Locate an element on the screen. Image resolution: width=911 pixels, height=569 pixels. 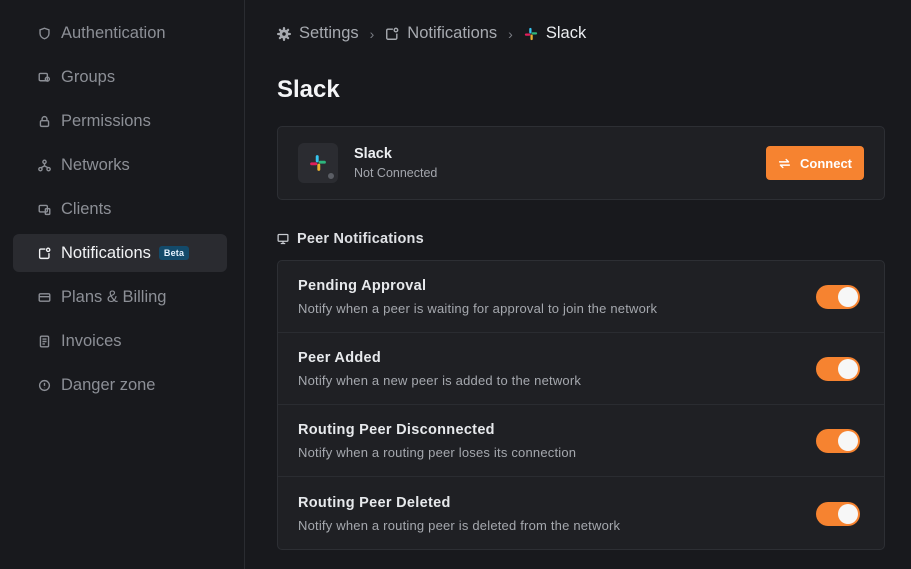
sidebar-item-plans-billing: Plans & Billing is located at coordinates (120, 297).